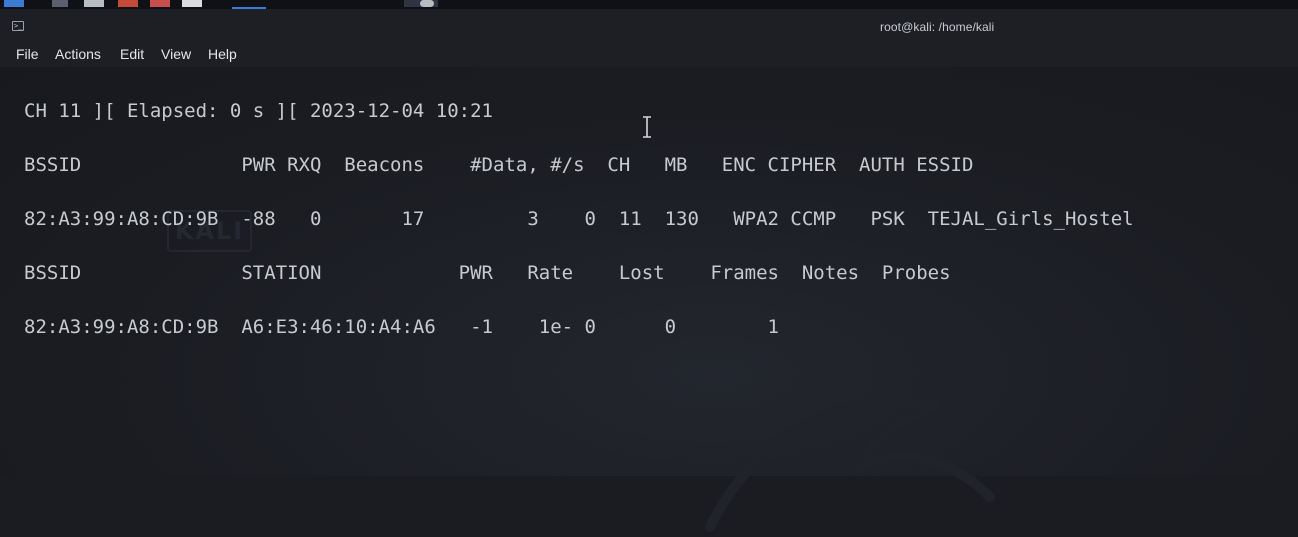 The width and height of the screenshot is (1298, 537). What do you see at coordinates (649, 55) in the screenshot?
I see `menu-bar: File Actions Edit View Help` at bounding box center [649, 55].